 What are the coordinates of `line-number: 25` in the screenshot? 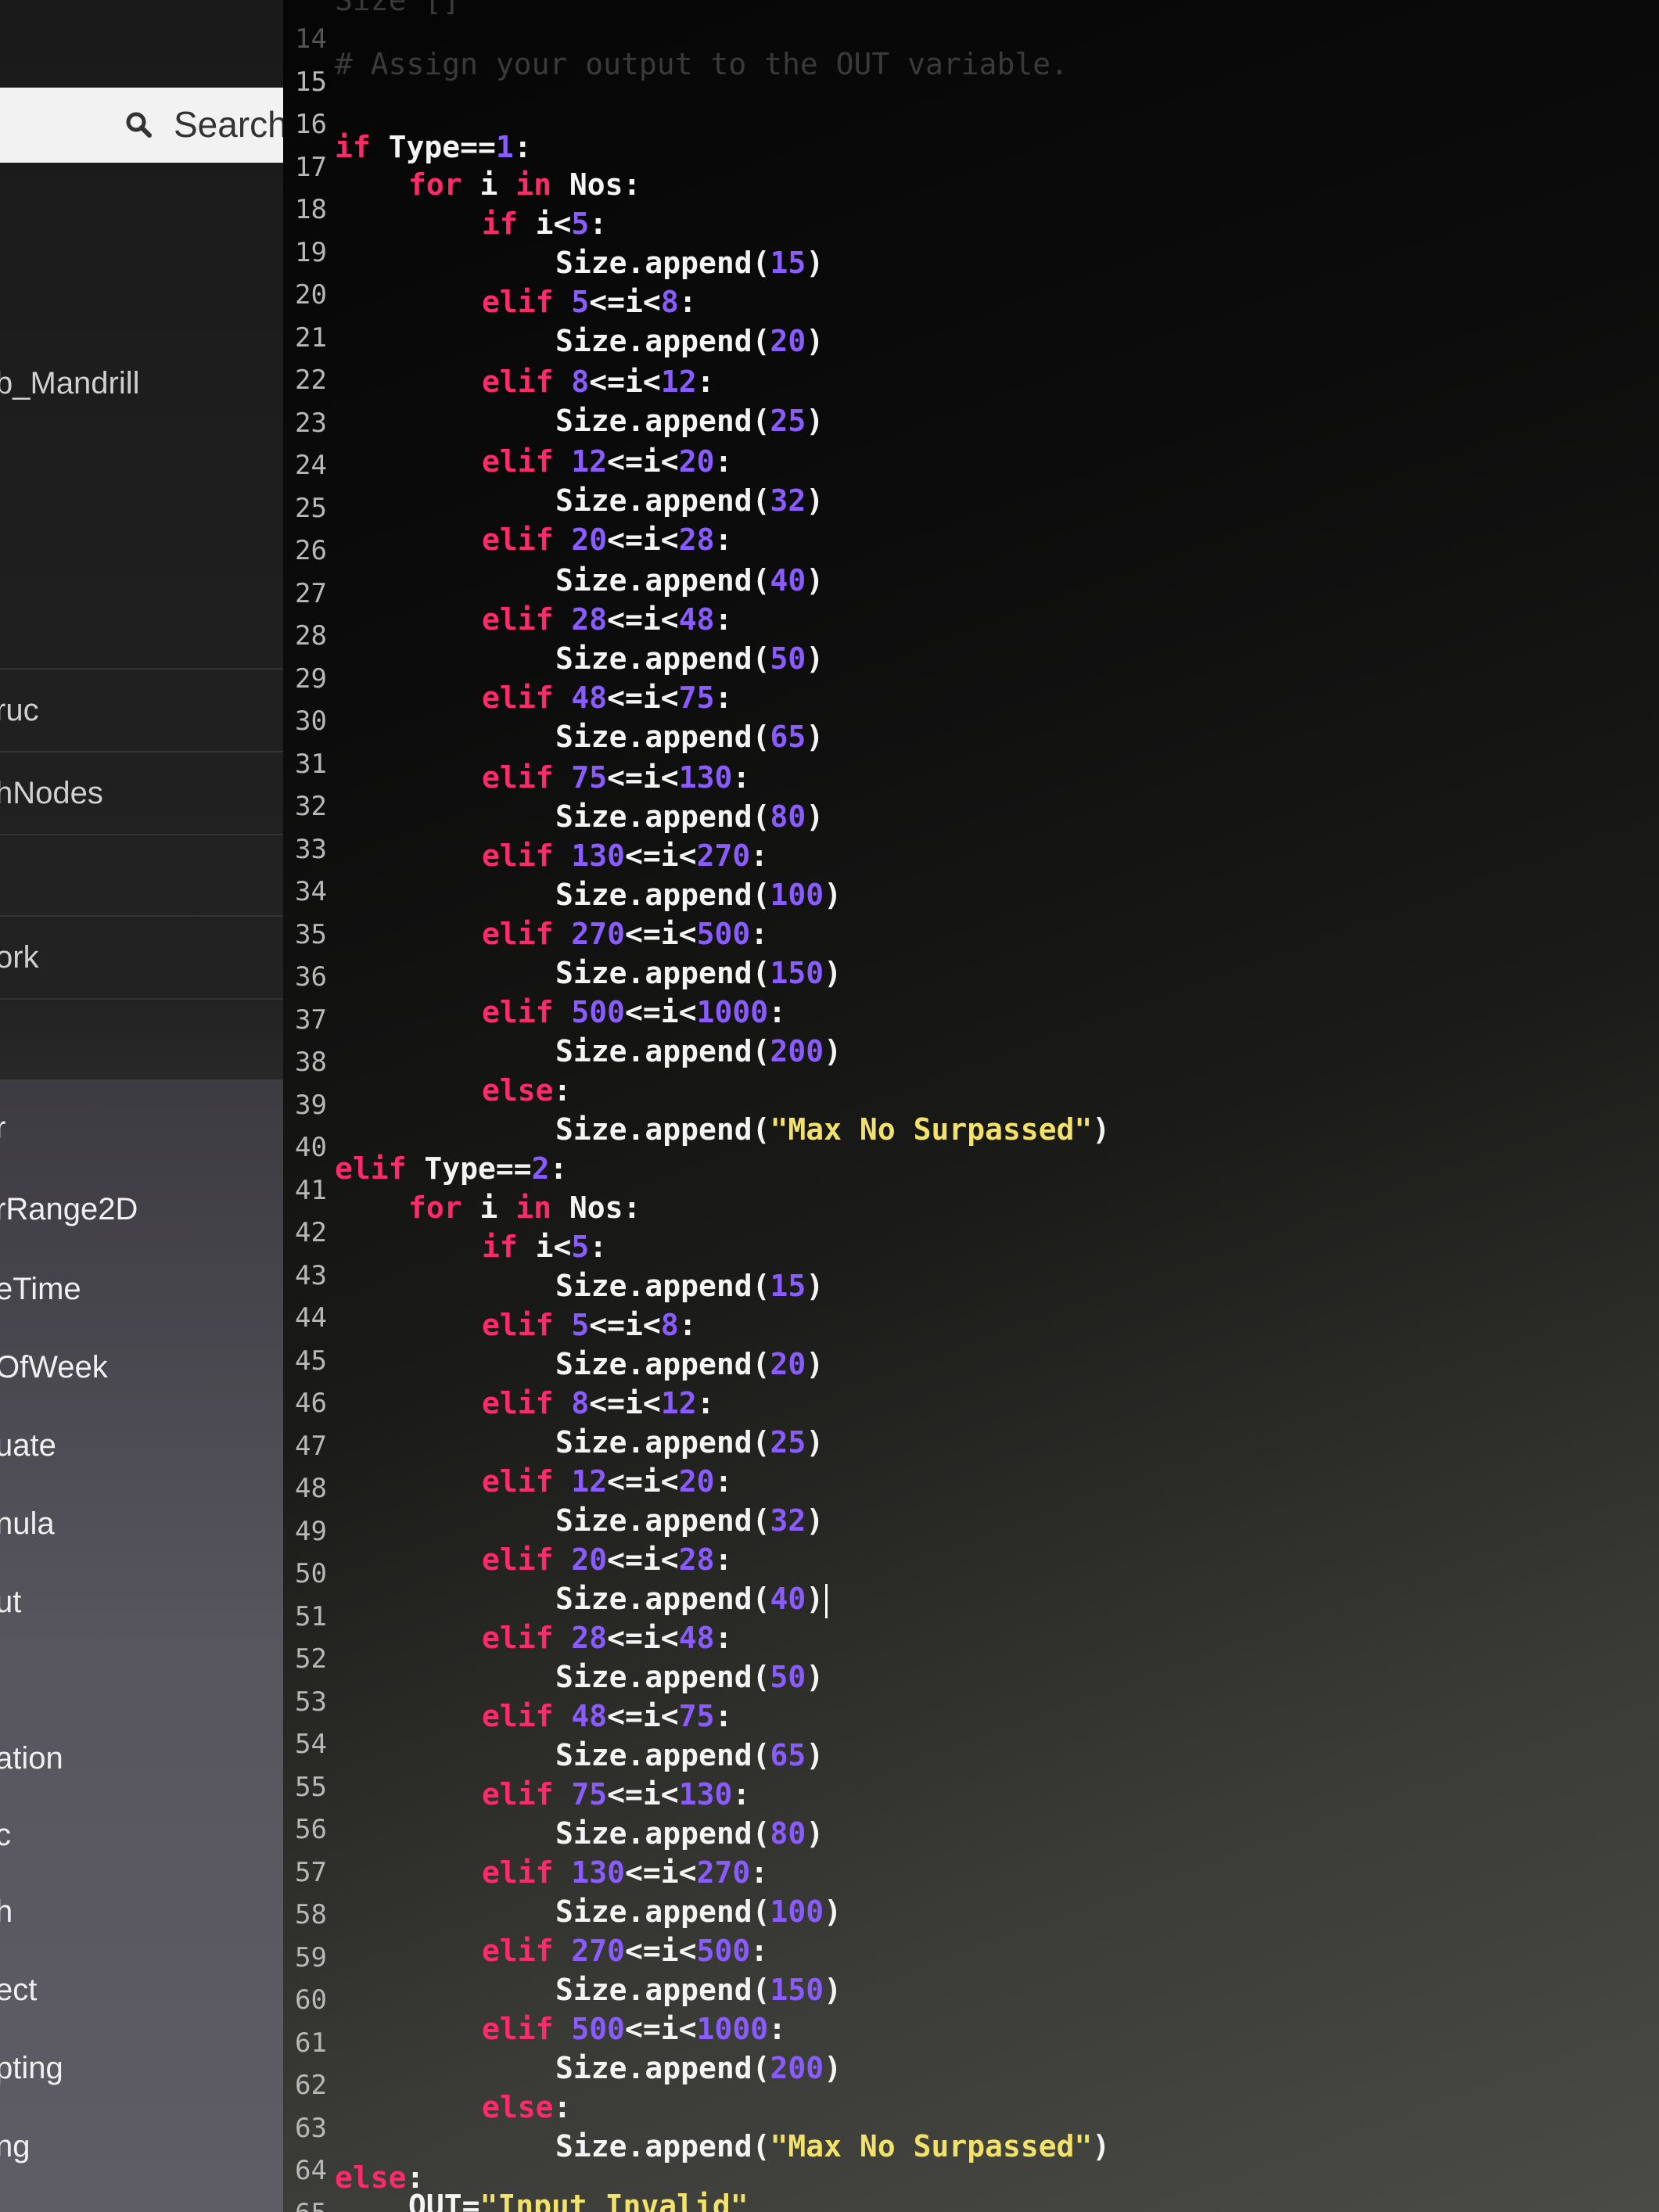 It's located at (311, 508).